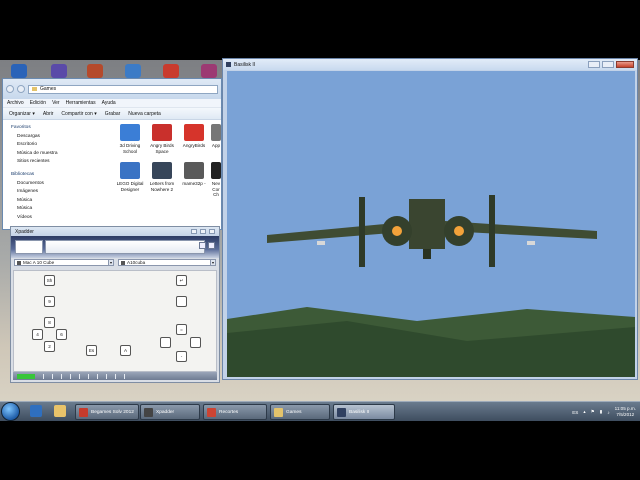 The width and height of the screenshot is (640, 480). Describe the element at coordinates (584, 412) in the screenshot. I see `arrow-up-icon: ▴` at that location.